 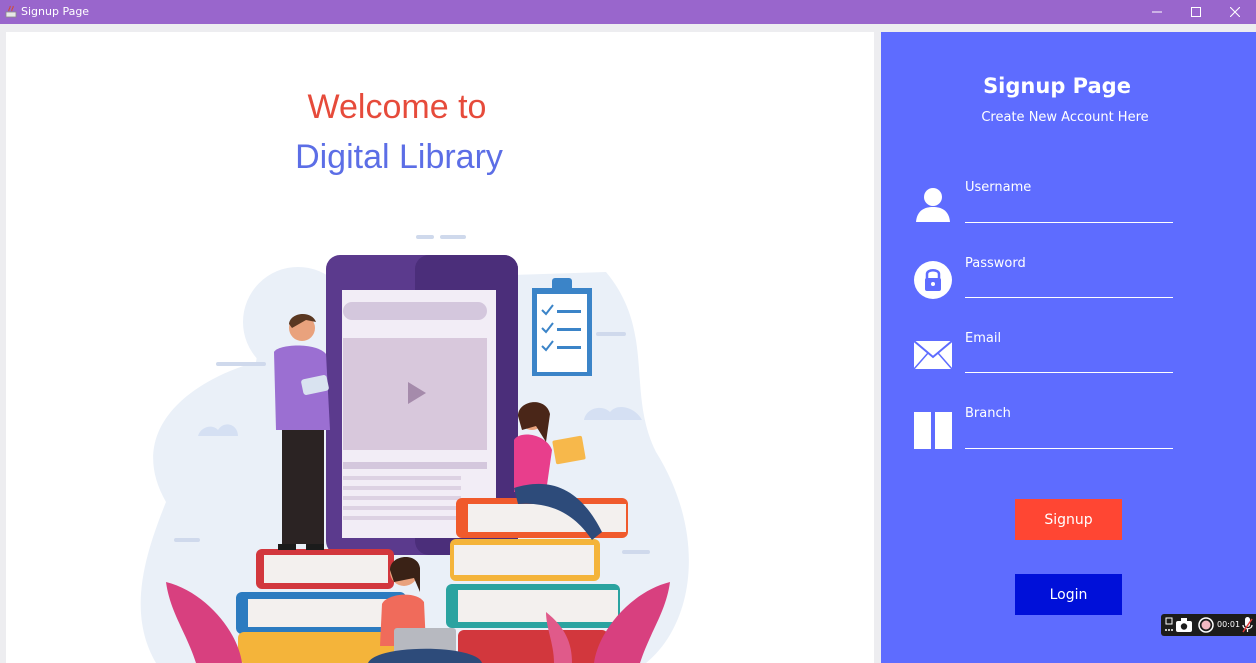 What do you see at coordinates (1169, 625) in the screenshot?
I see `pin-icon` at bounding box center [1169, 625].